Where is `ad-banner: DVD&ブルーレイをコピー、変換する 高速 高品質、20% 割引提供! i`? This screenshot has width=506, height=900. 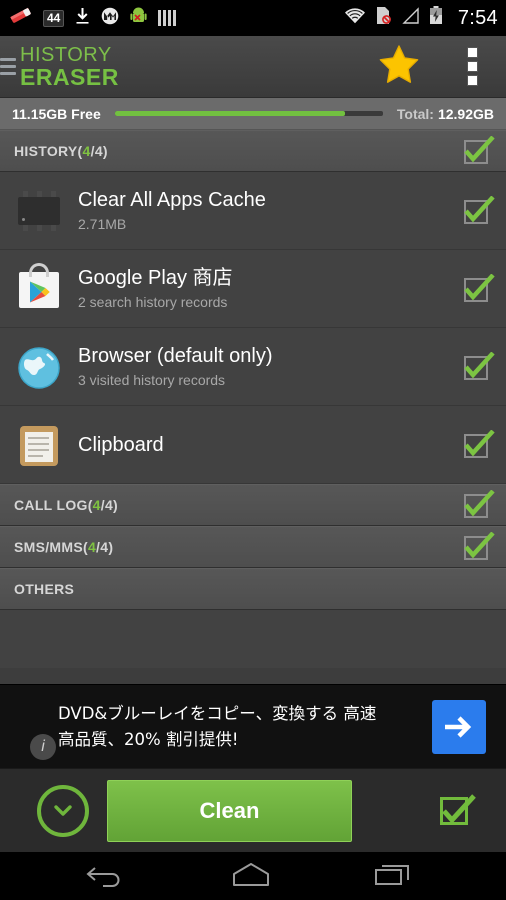 ad-banner: DVD&ブルーレイをコピー、変換する 高速 高品質、20% 割引提供! i is located at coordinates (253, 726).